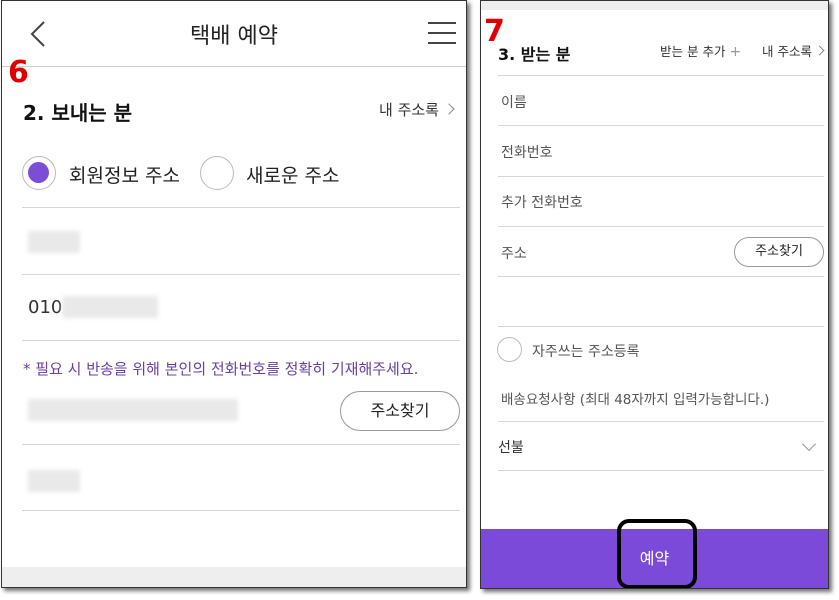 This screenshot has width=839, height=600. I want to click on chevron-down-icon, so click(809, 444).